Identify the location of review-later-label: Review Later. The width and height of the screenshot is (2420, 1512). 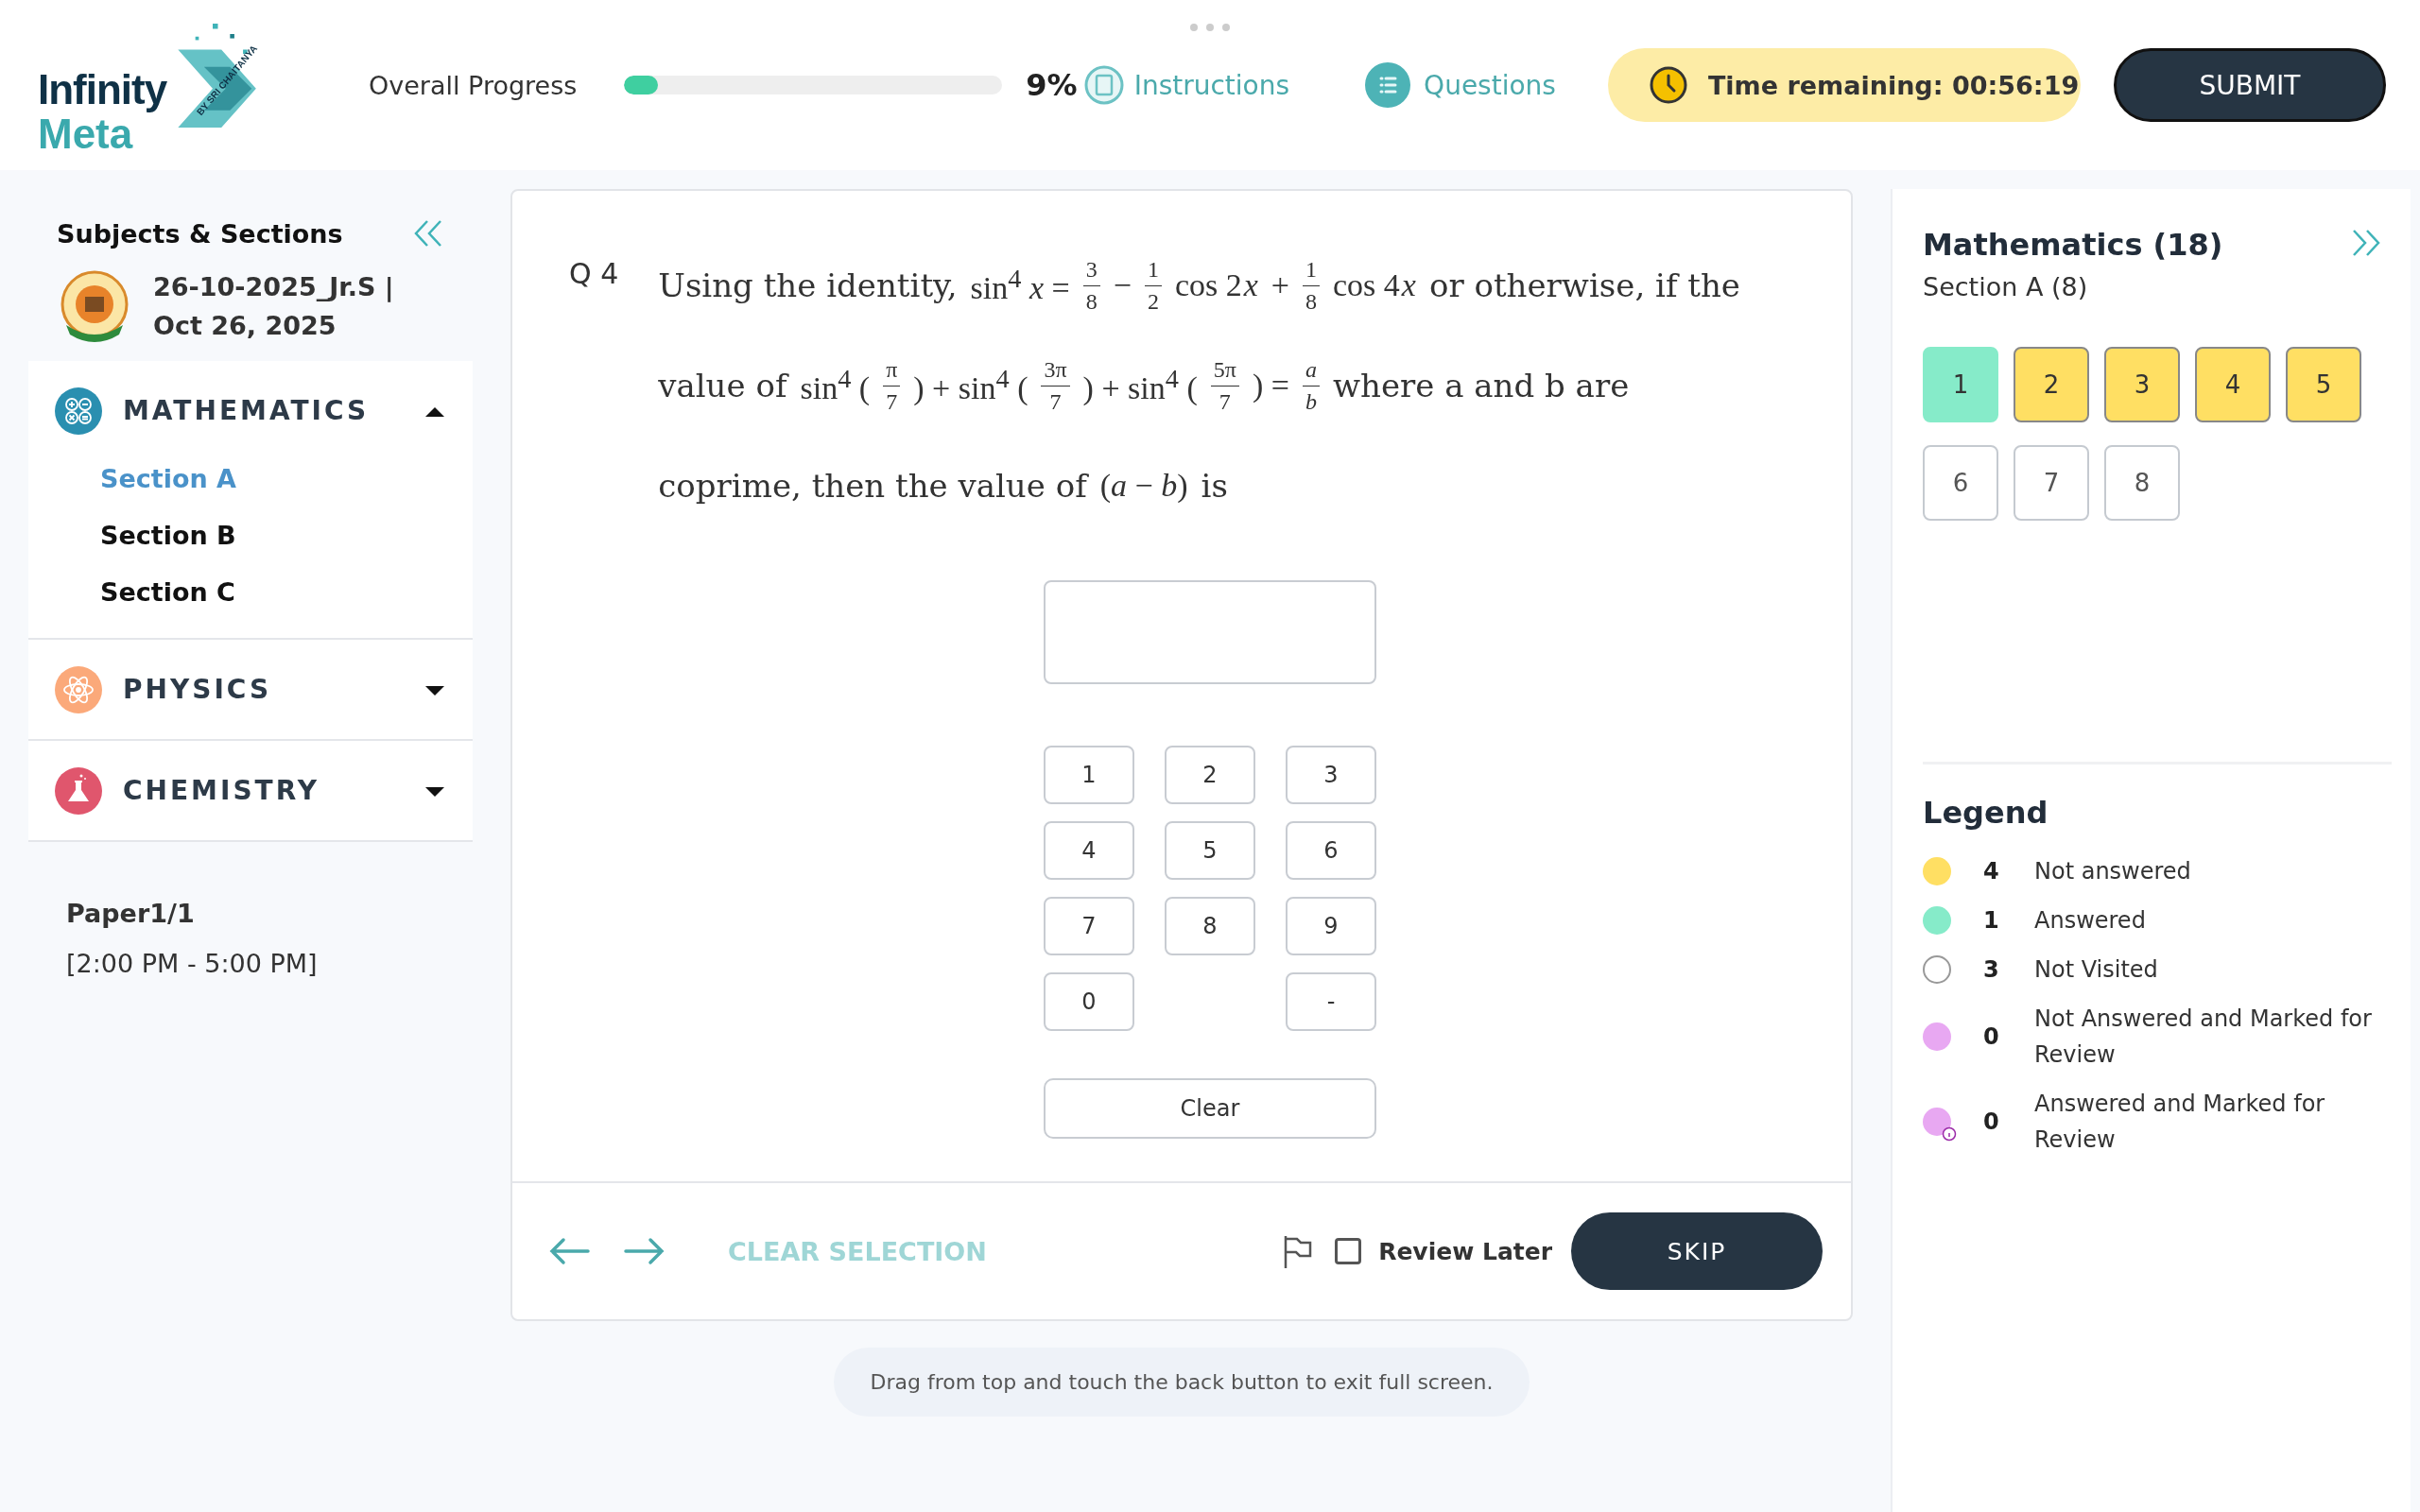
(1465, 1251).